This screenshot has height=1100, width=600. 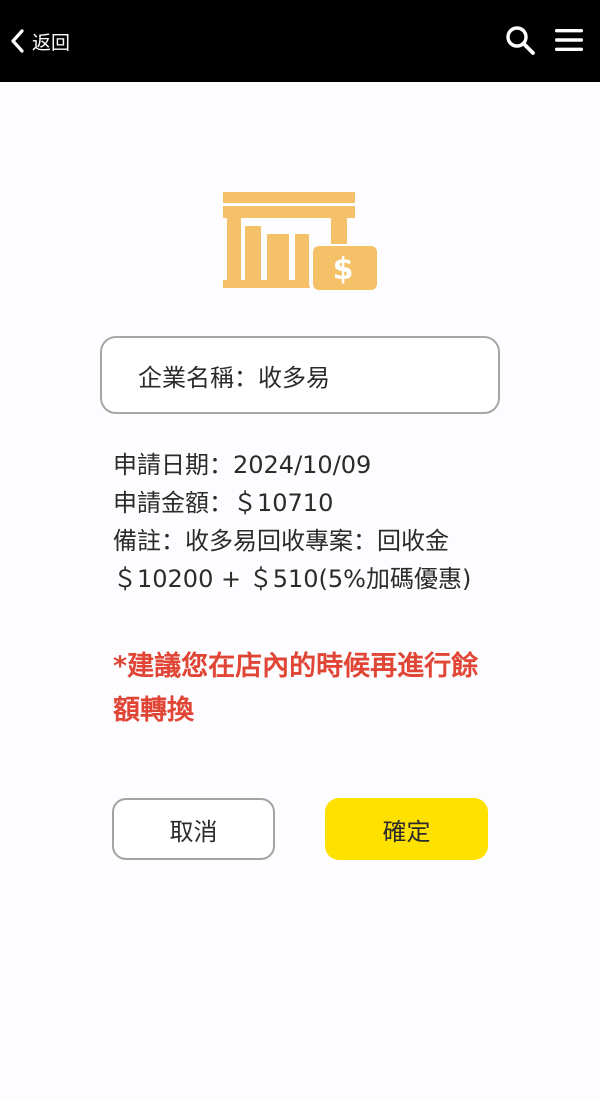 What do you see at coordinates (520, 40) in the screenshot?
I see `search-icon` at bounding box center [520, 40].